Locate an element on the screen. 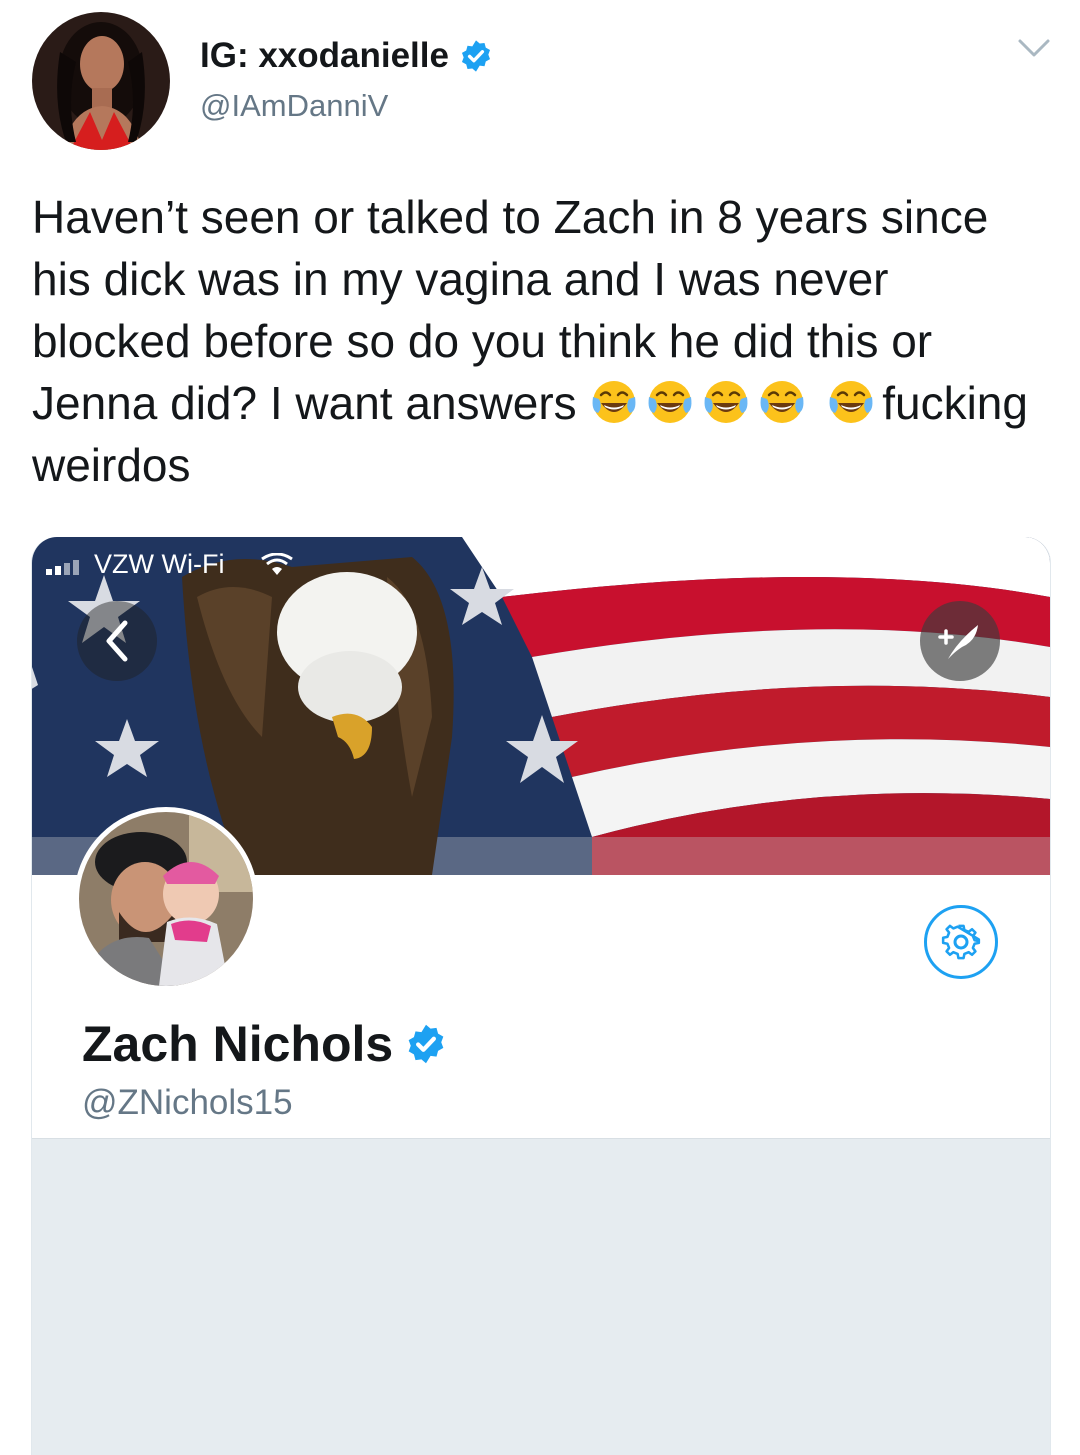 The width and height of the screenshot is (1080, 1455). battery-icon is located at coordinates (983, 565).